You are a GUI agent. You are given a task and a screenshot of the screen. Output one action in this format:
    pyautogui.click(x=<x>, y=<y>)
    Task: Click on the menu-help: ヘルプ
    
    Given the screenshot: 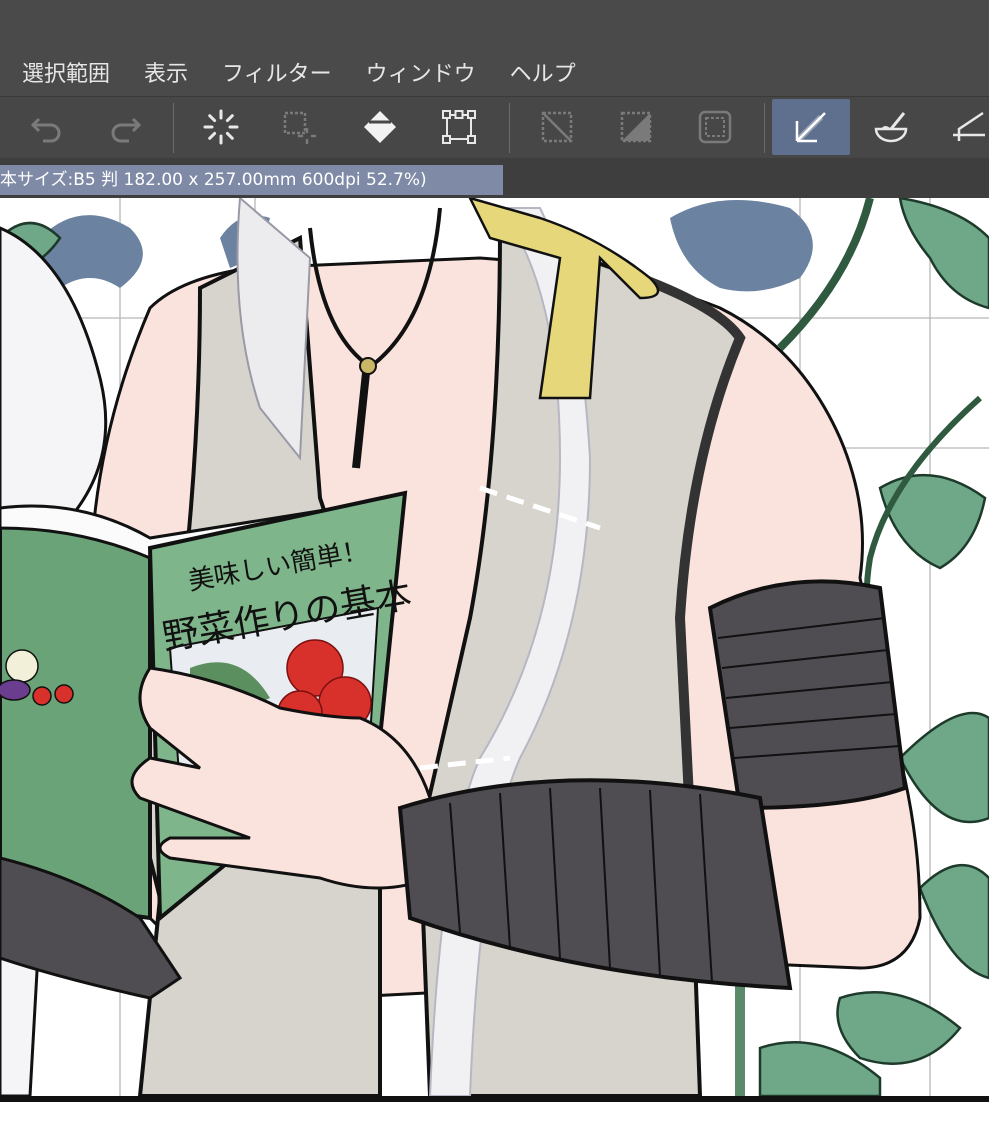 What is the action you would take?
    pyautogui.click(x=543, y=72)
    